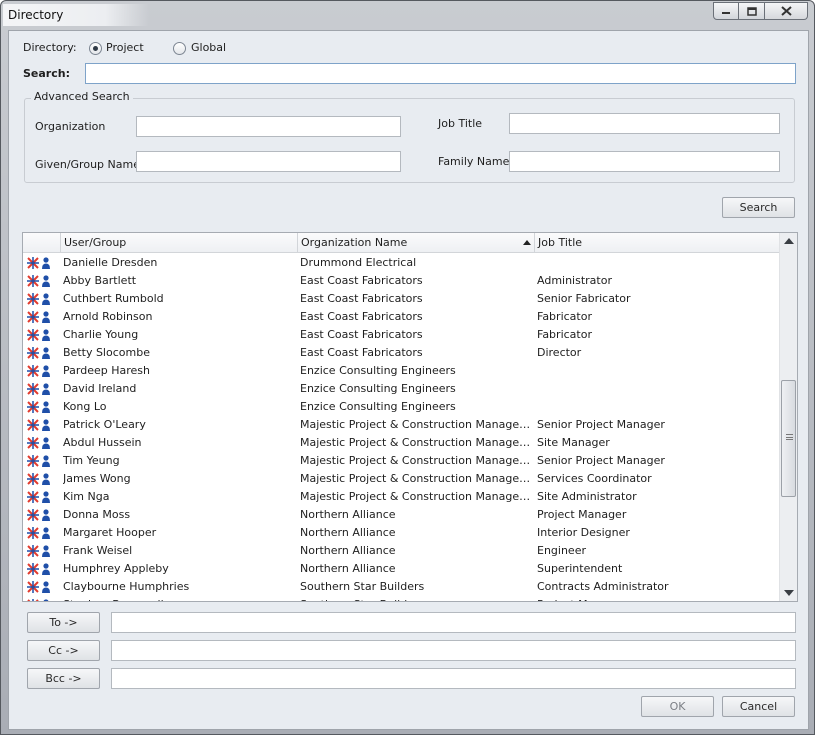 This screenshot has height=735, width=815. I want to click on search-input, so click(440, 73).